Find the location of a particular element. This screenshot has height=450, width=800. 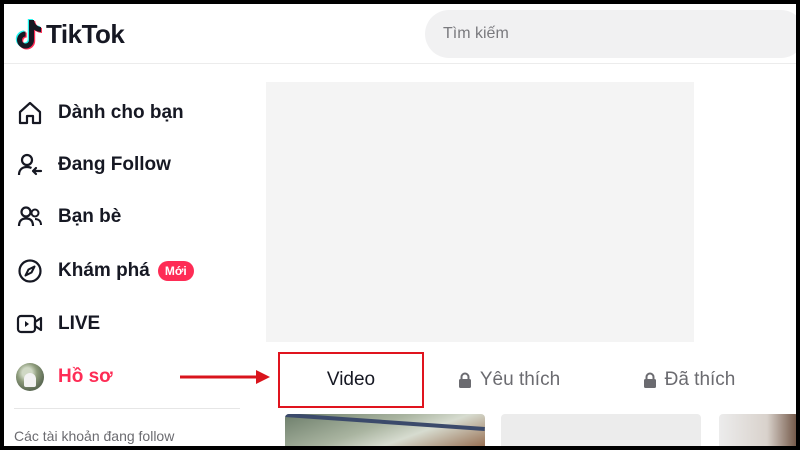

tiktok-logo: TikTok is located at coordinates (69, 34).